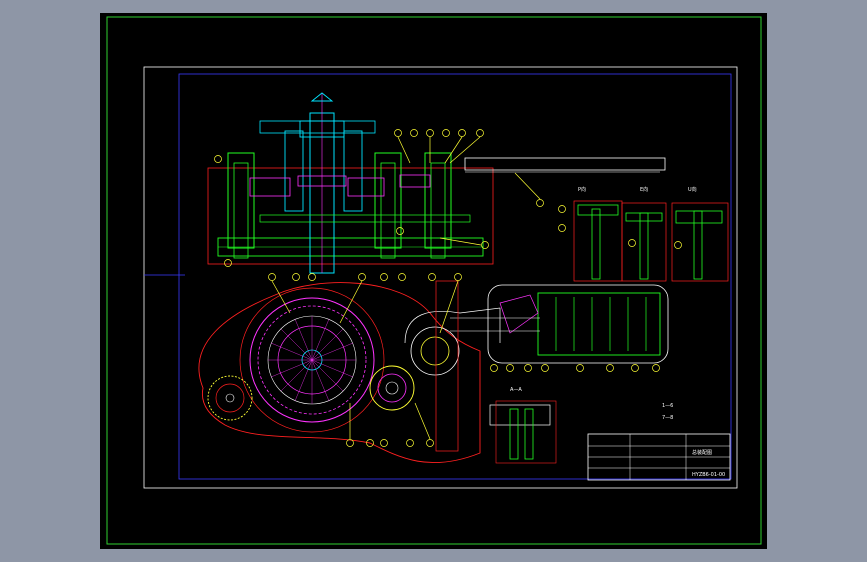 Image resolution: width=867 pixels, height=562 pixels. Describe the element at coordinates (230, 398) in the screenshot. I see `left-sprocket` at that location.